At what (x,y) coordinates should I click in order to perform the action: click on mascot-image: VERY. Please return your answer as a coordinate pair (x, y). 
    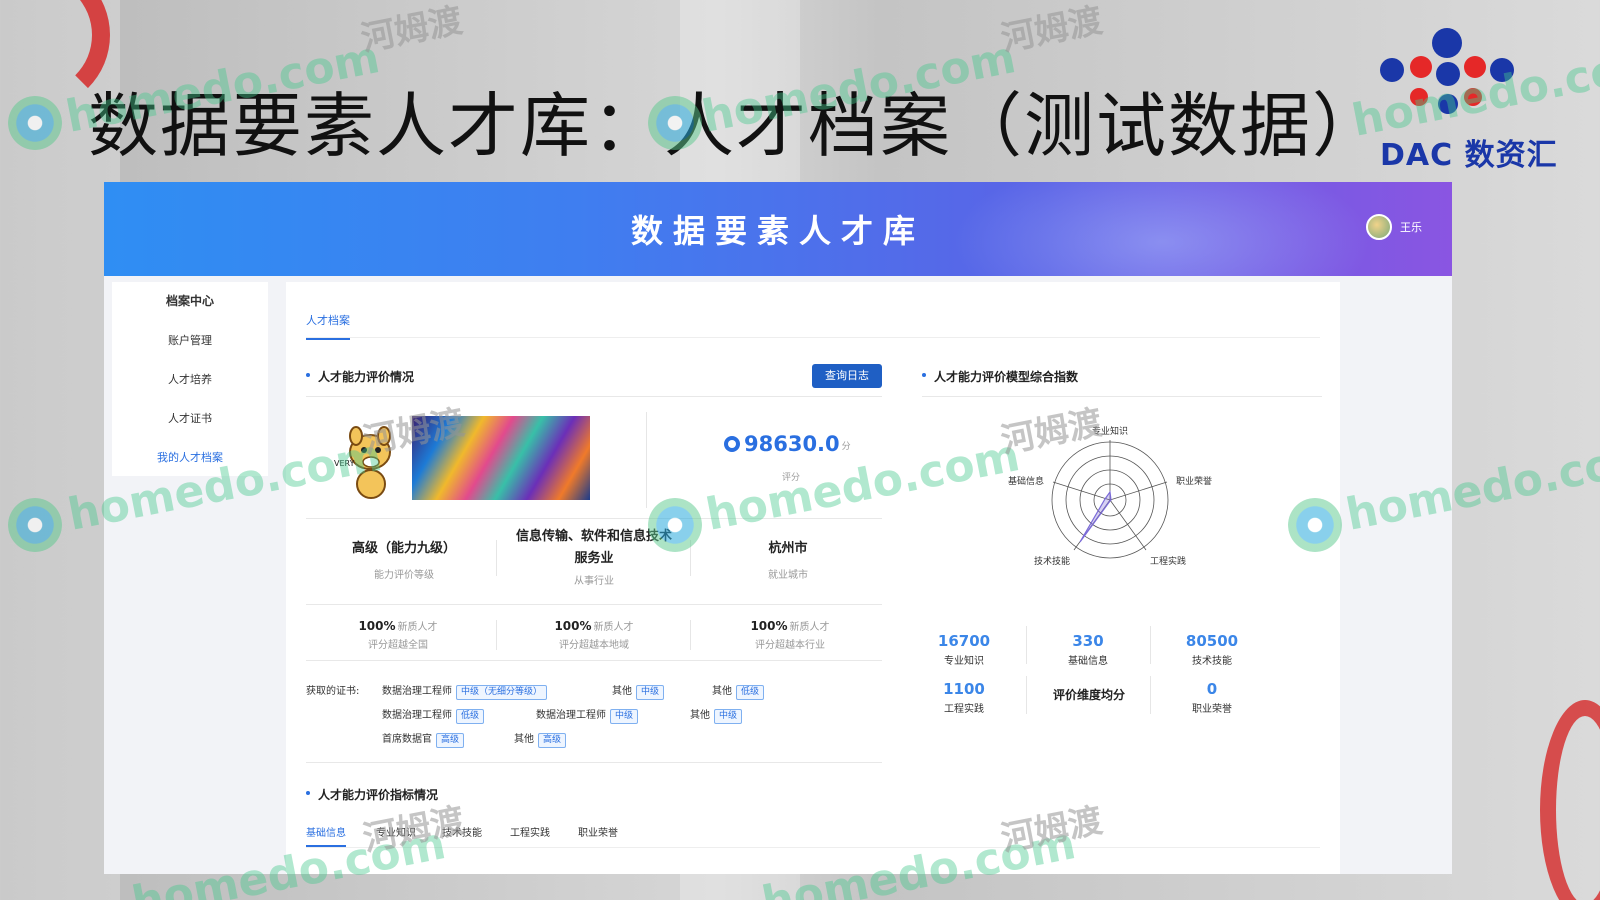
    Looking at the image, I should click on (362, 462).